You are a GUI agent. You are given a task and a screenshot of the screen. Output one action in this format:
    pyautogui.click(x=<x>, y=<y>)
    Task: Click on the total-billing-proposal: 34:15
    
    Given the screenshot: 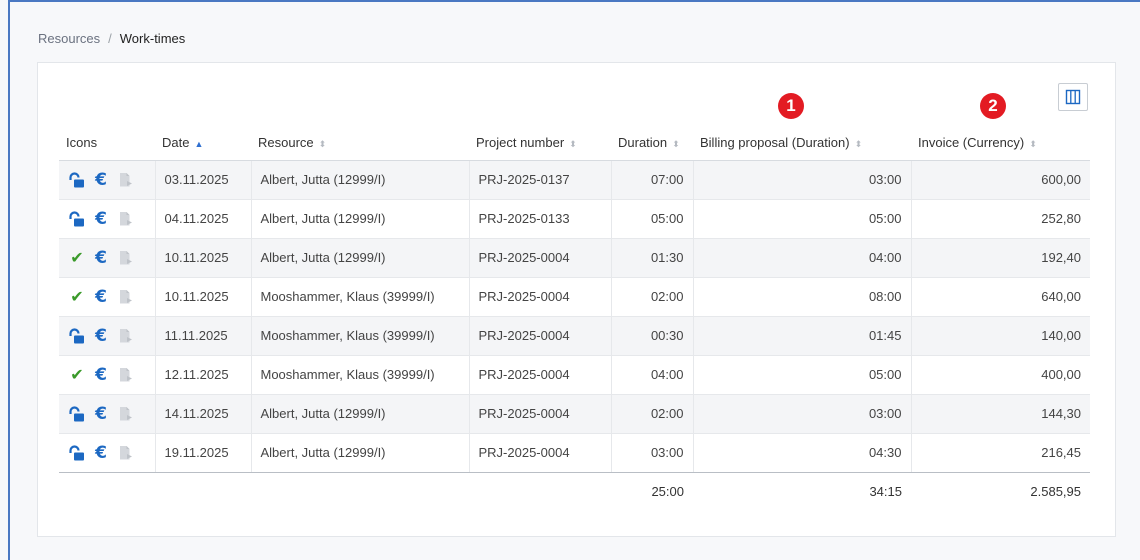 What is the action you would take?
    pyautogui.click(x=885, y=492)
    